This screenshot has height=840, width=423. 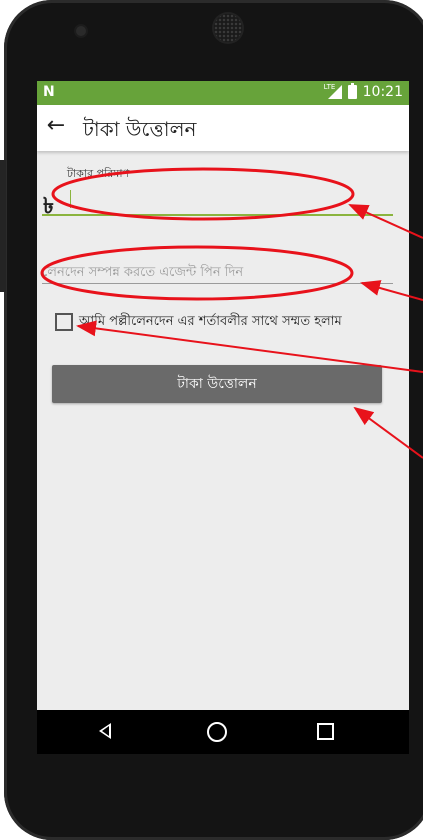 I want to click on battery-icon, so click(x=352, y=91).